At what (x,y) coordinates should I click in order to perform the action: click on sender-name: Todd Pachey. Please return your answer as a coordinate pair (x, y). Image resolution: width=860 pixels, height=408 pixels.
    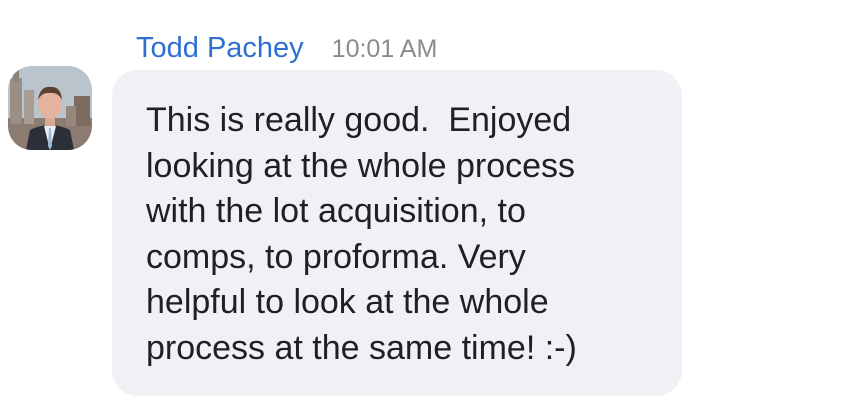
    Looking at the image, I should click on (220, 48).